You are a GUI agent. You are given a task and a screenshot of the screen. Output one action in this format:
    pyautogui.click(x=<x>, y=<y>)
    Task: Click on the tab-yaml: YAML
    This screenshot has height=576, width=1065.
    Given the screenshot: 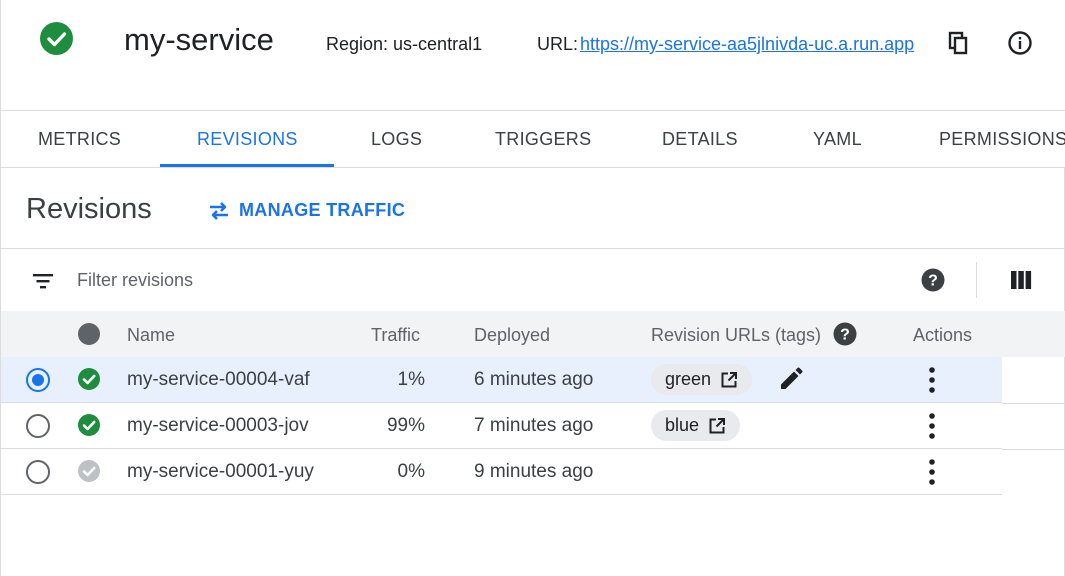 What is the action you would take?
    pyautogui.click(x=837, y=139)
    